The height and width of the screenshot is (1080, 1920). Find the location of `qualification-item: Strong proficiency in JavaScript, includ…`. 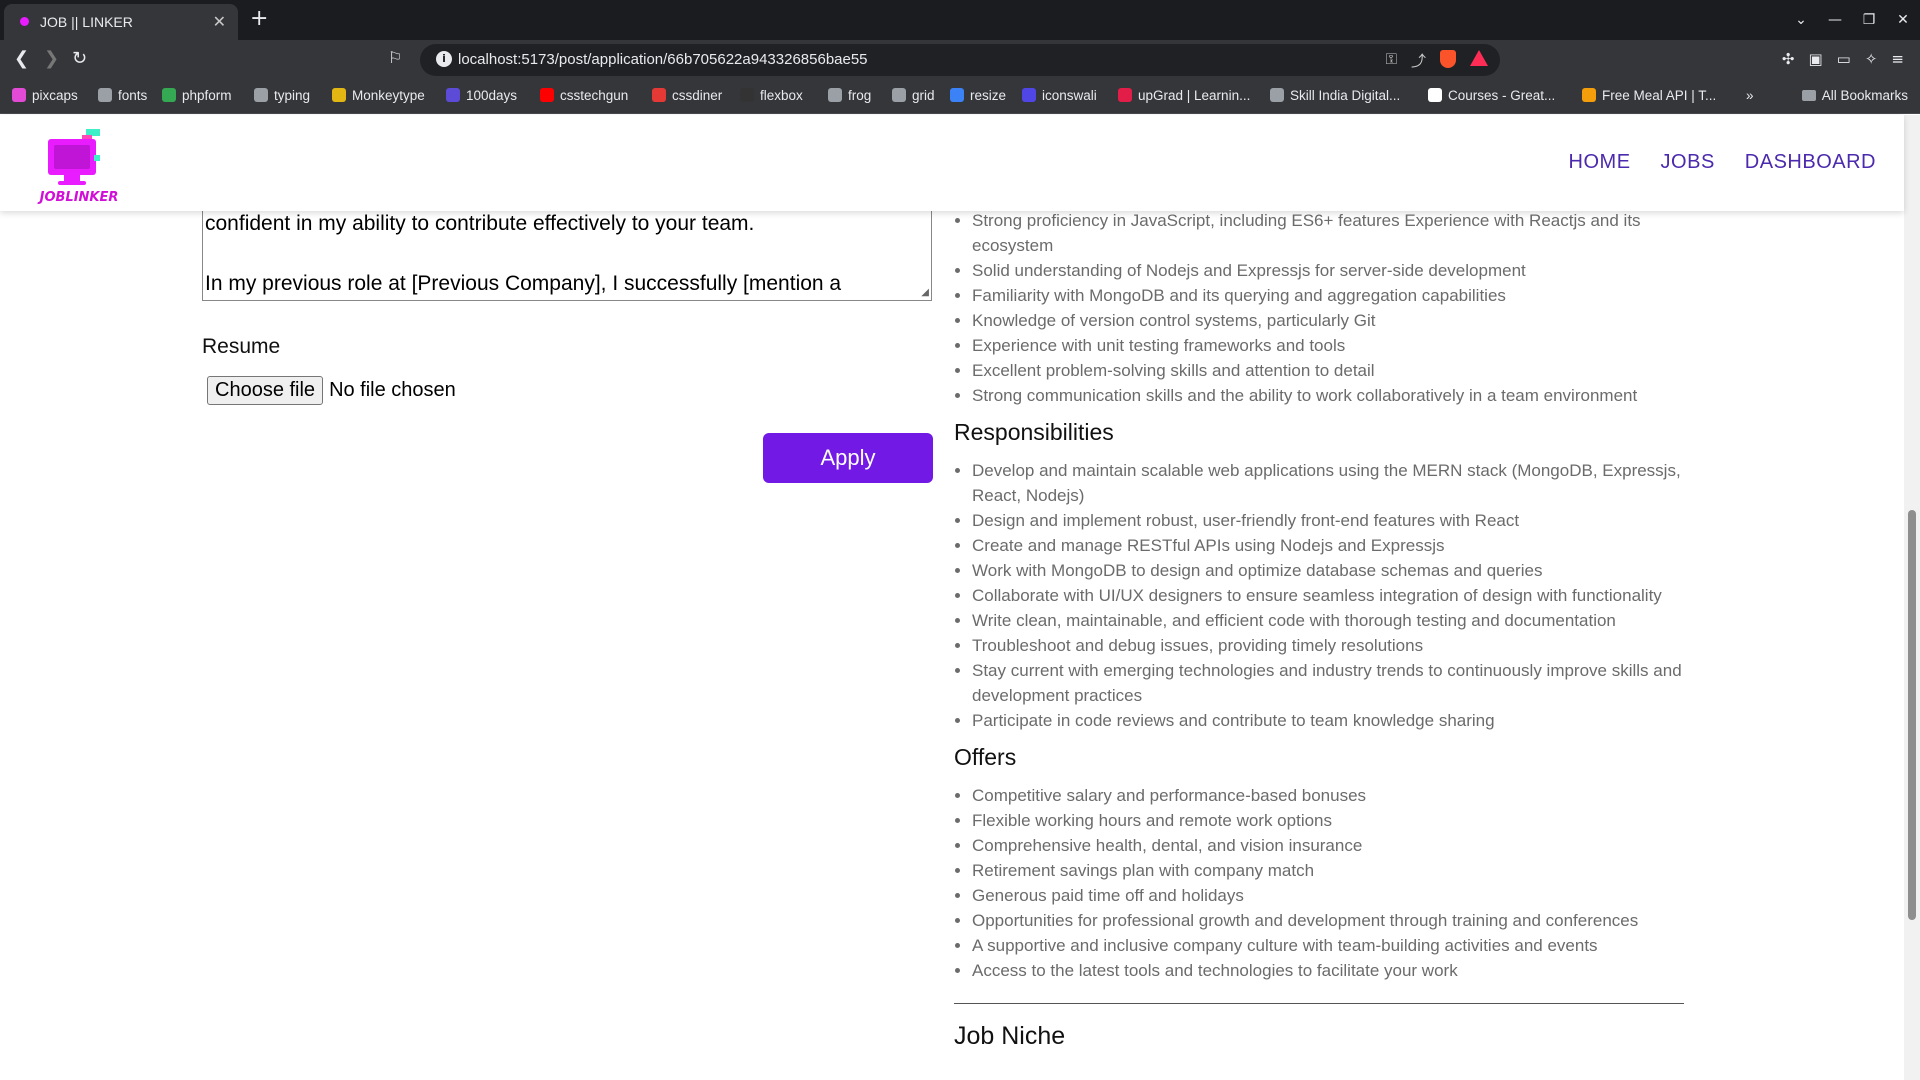

qualification-item: Strong proficiency in JavaScript, includ… is located at coordinates (1337, 234).